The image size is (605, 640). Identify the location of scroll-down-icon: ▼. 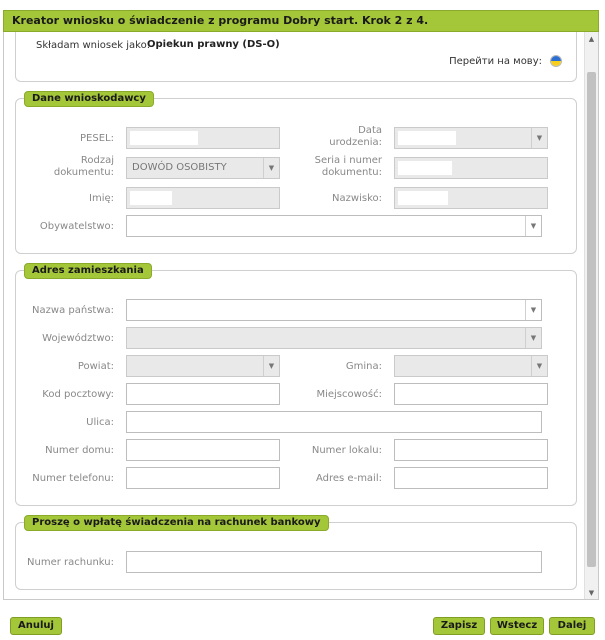
(591, 592).